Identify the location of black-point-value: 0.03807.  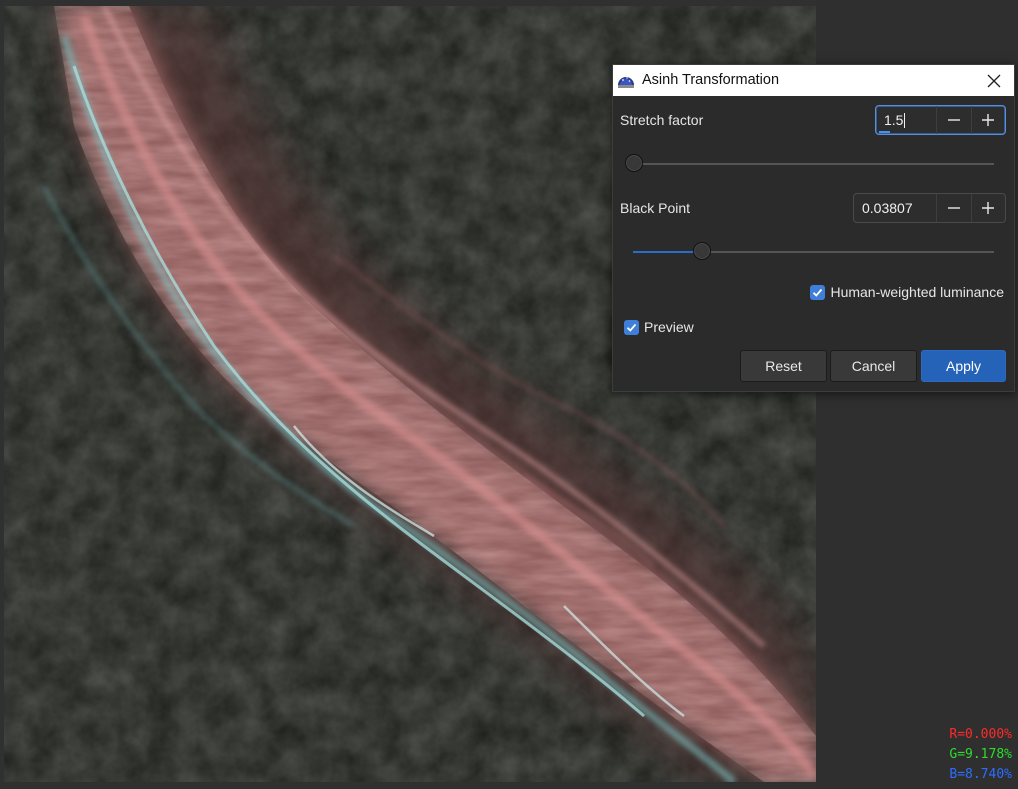
(887, 208).